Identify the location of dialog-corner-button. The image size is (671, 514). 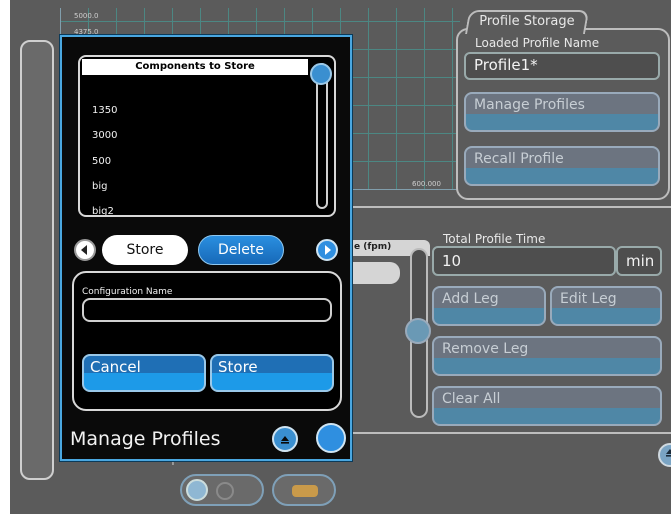
(331, 438).